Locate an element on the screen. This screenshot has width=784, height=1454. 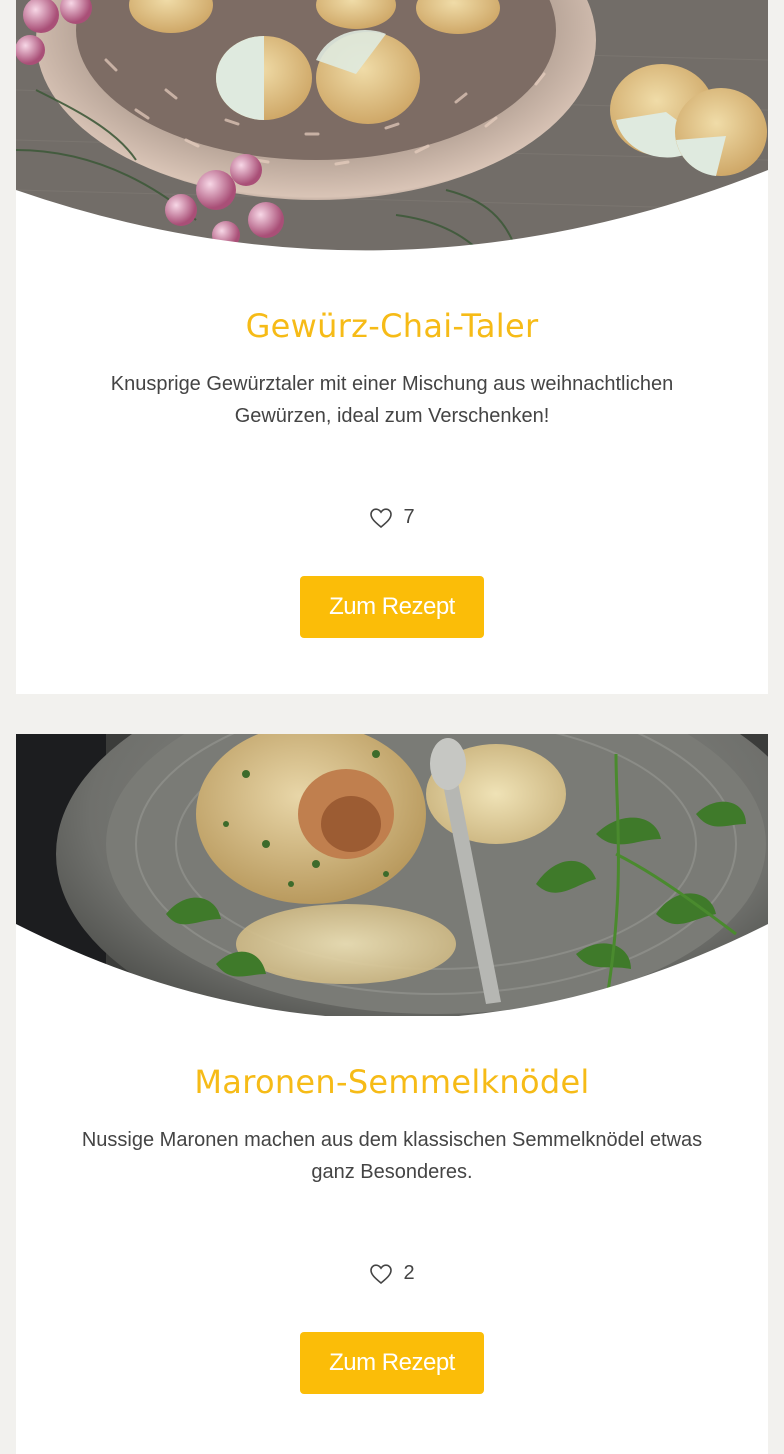
likes: 7 is located at coordinates (392, 517).